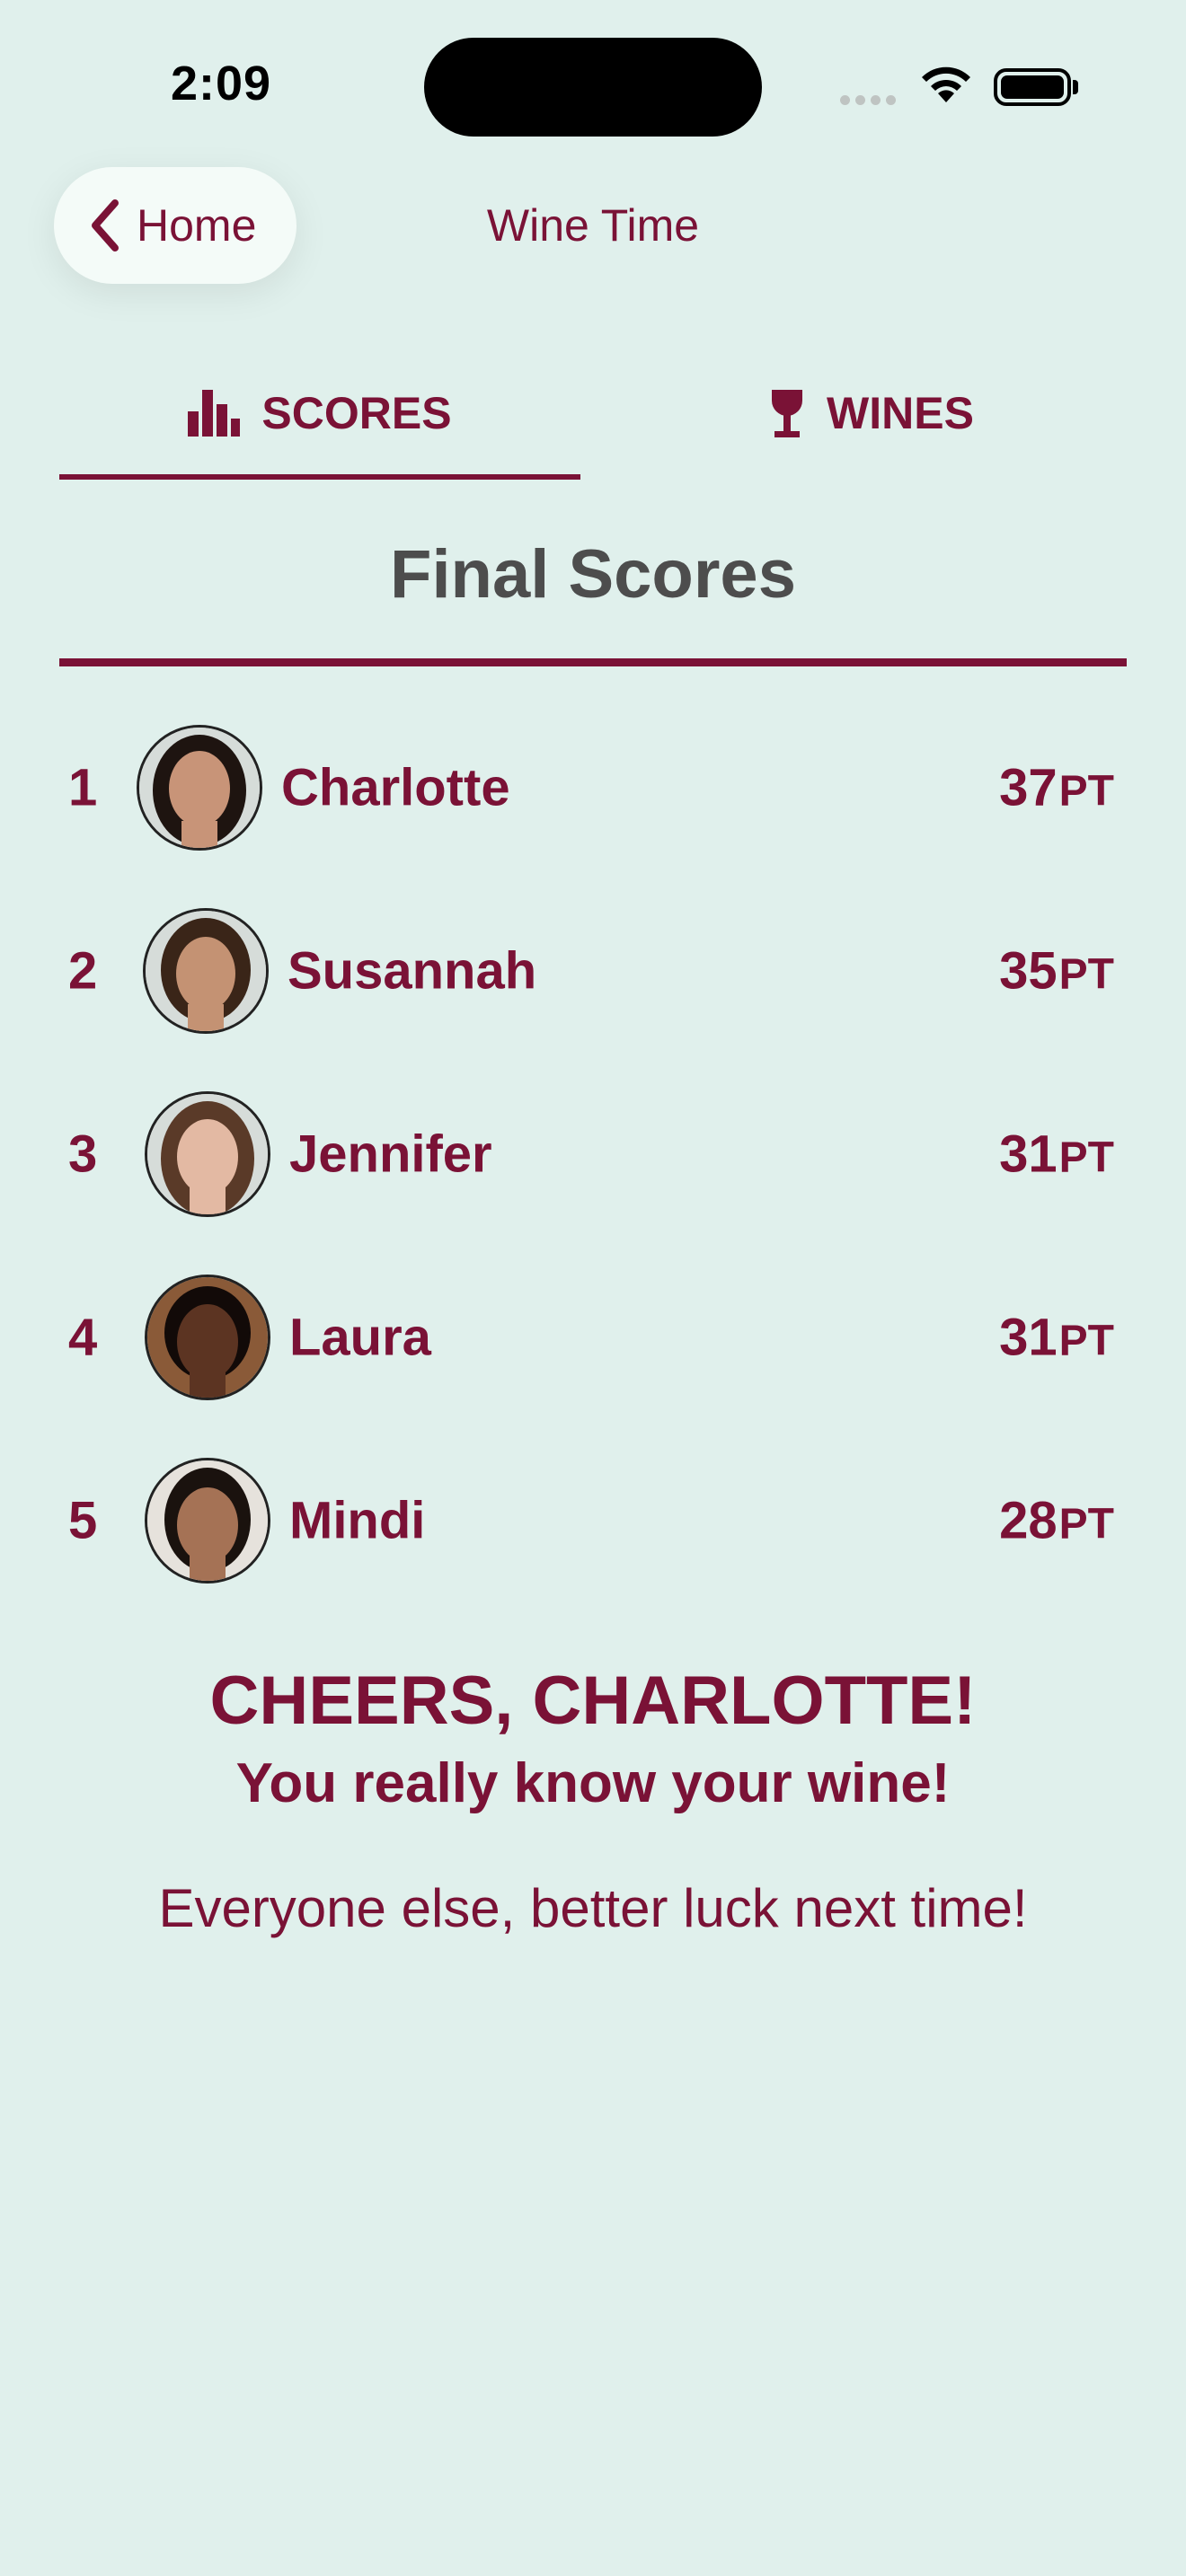 Image resolution: width=1186 pixels, height=2576 pixels. What do you see at coordinates (586, 1337) in the screenshot?
I see `score-row: 4 Laura 31PT` at bounding box center [586, 1337].